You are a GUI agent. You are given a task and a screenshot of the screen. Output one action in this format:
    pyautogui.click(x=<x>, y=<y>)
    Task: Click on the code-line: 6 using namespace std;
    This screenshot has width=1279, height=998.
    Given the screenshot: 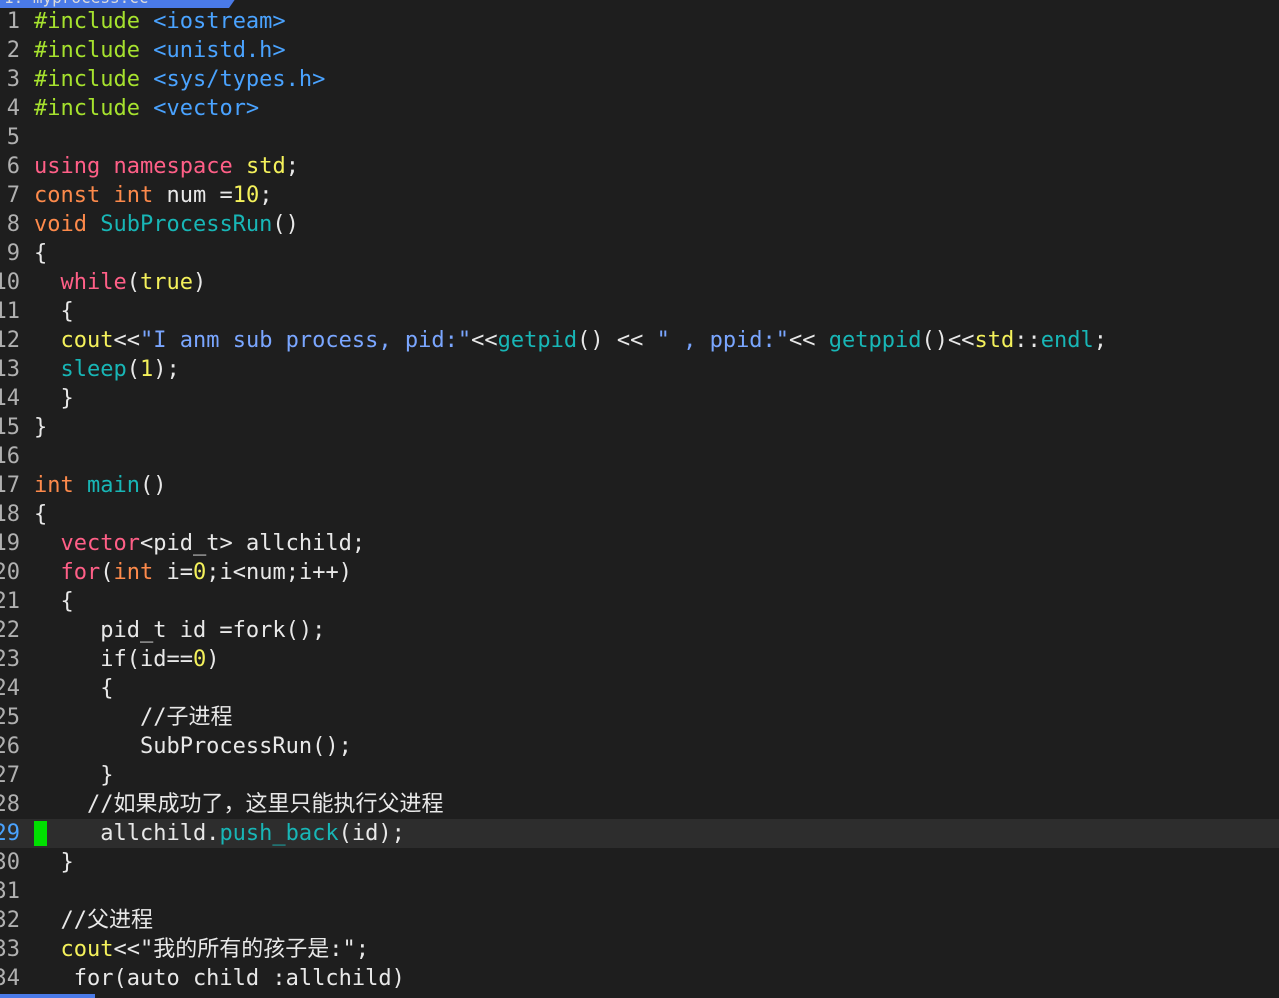 What is the action you would take?
    pyautogui.click(x=639, y=166)
    